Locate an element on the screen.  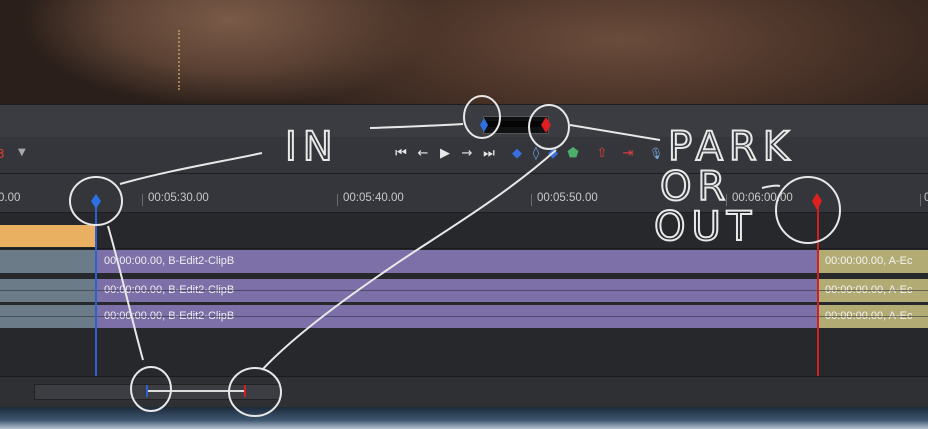
video-detail is located at coordinates (182, 60).